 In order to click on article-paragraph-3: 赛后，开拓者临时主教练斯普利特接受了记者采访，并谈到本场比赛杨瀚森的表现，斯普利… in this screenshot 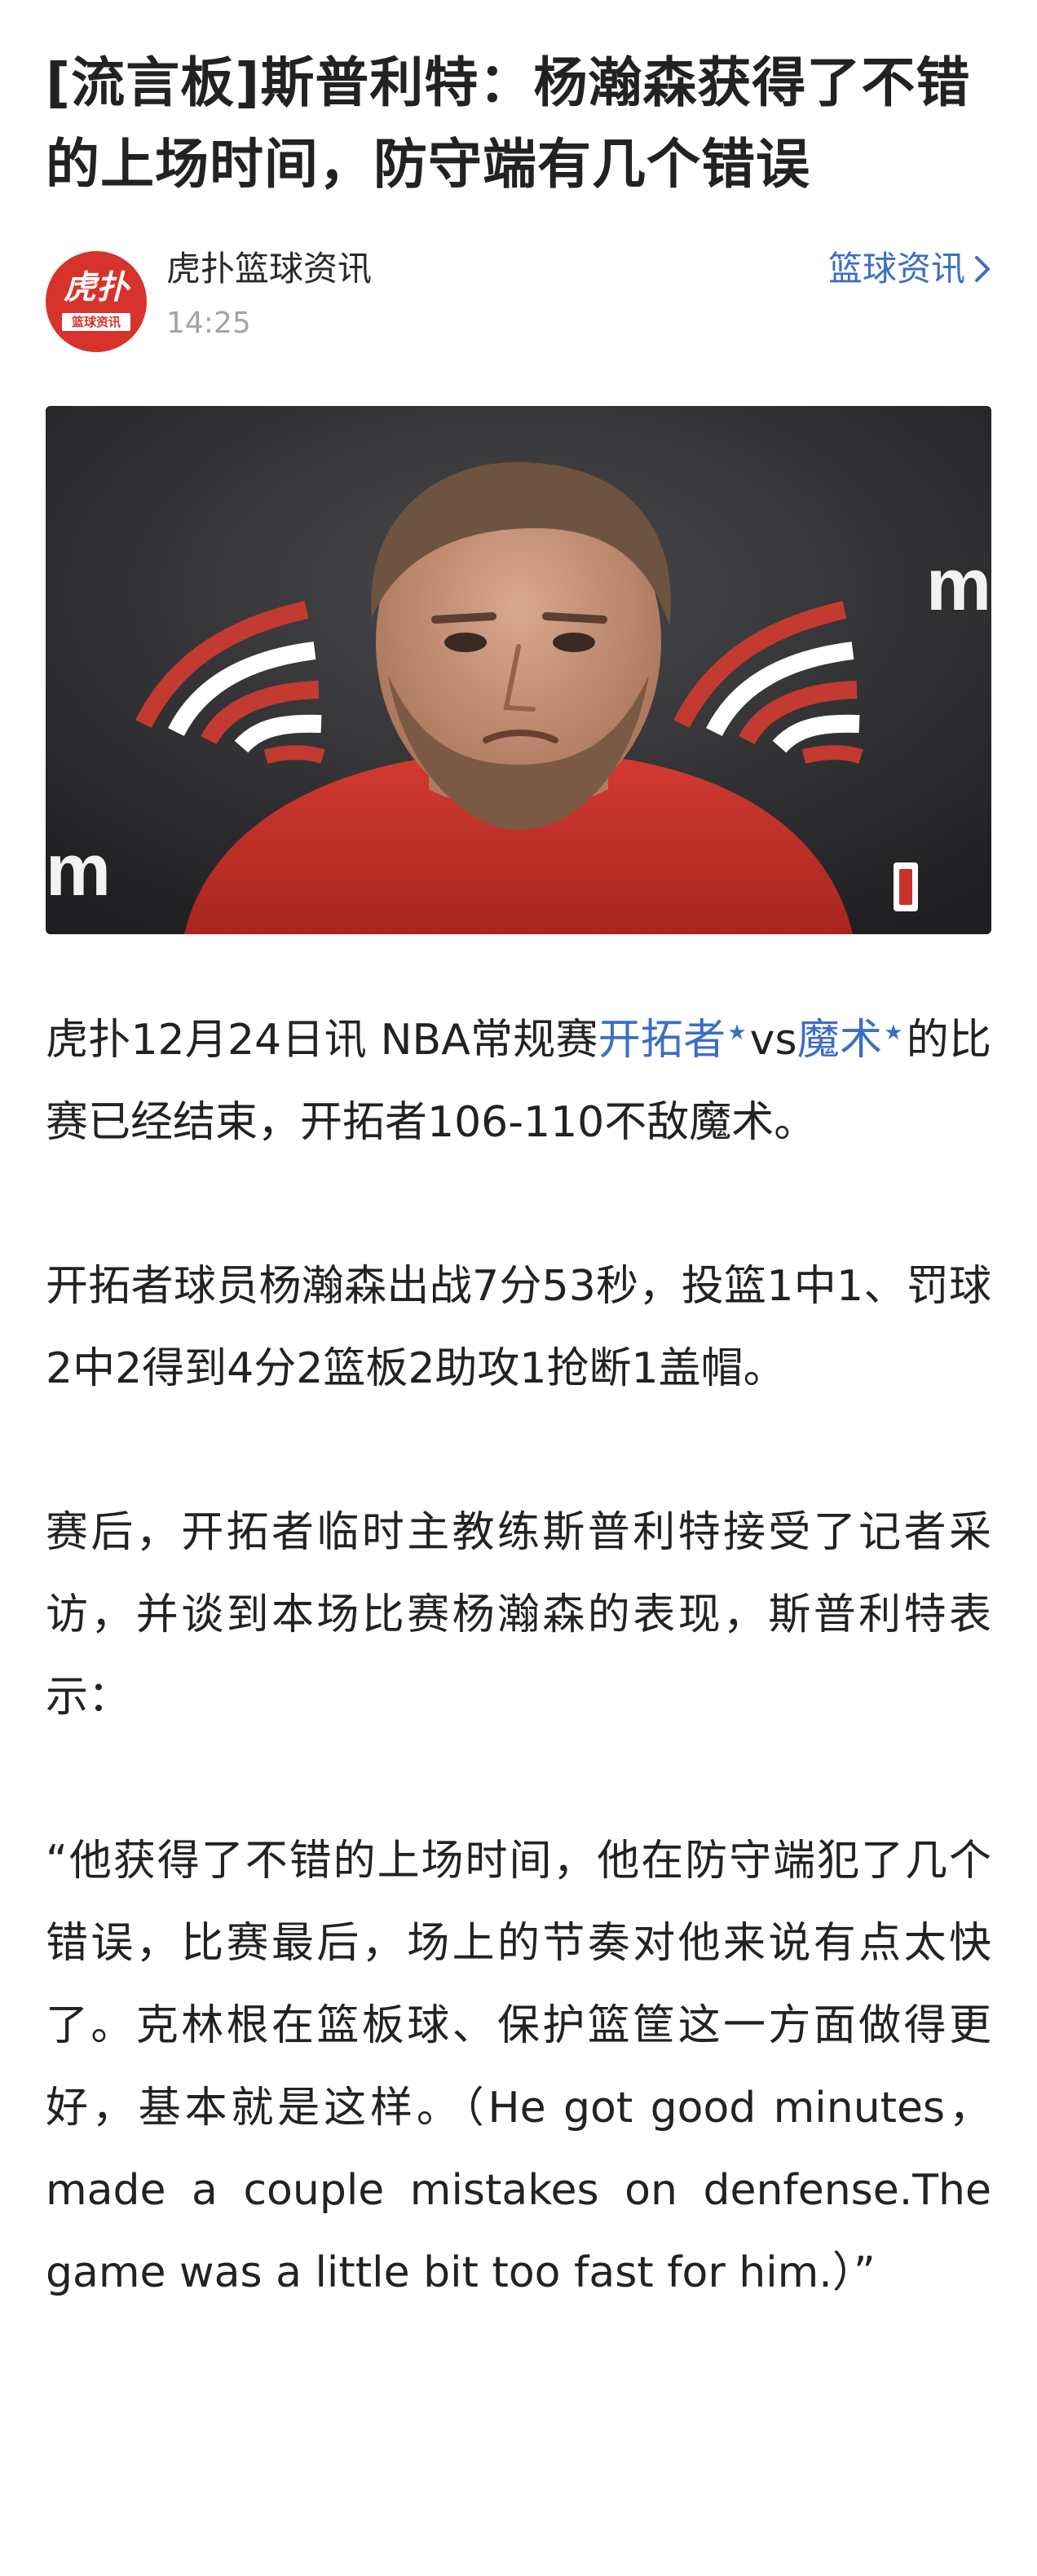, I will do `click(518, 1615)`.